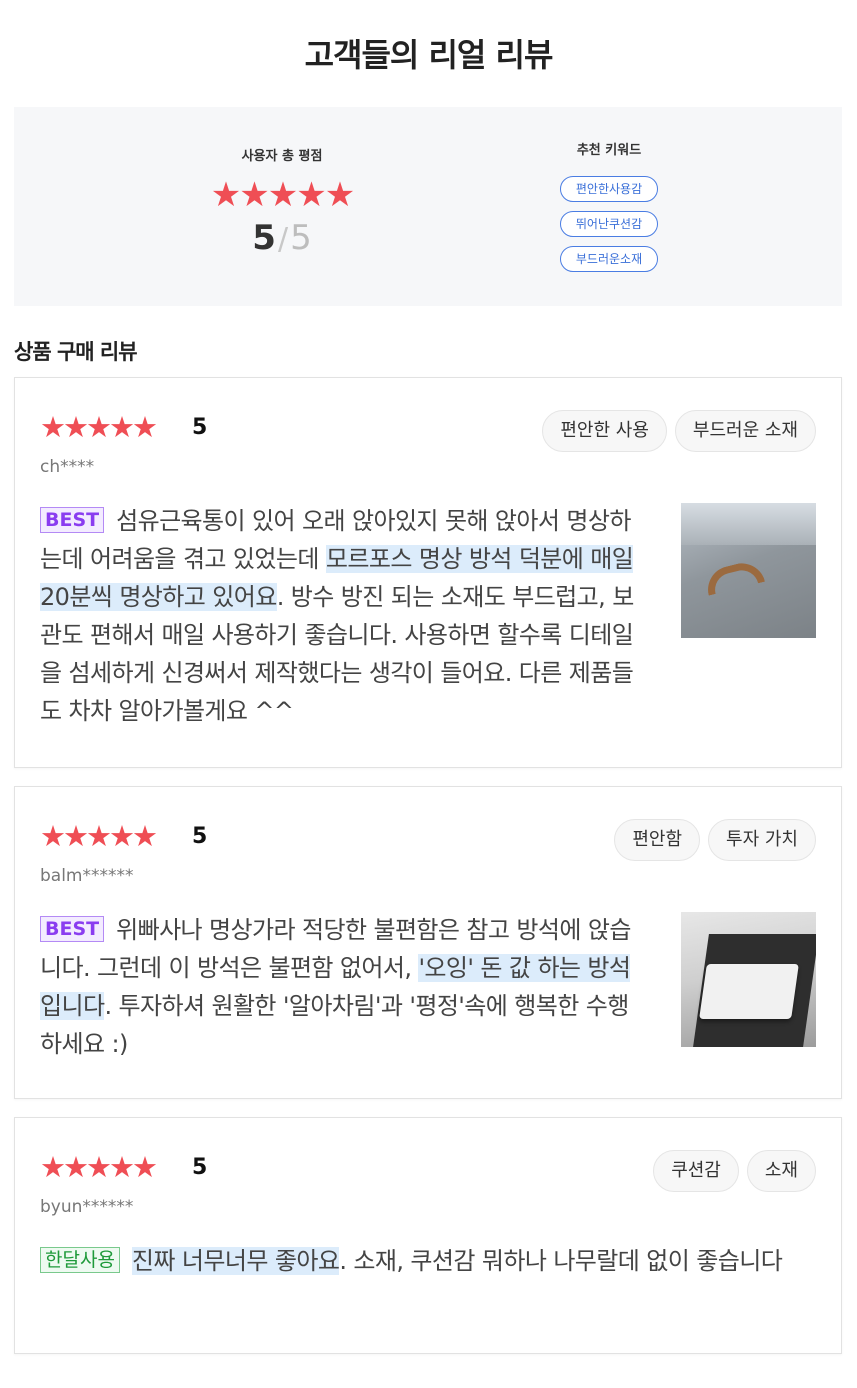 Image resolution: width=857 pixels, height=1388 pixels. Describe the element at coordinates (87, 1207) in the screenshot. I see `review-author: byun******` at that location.